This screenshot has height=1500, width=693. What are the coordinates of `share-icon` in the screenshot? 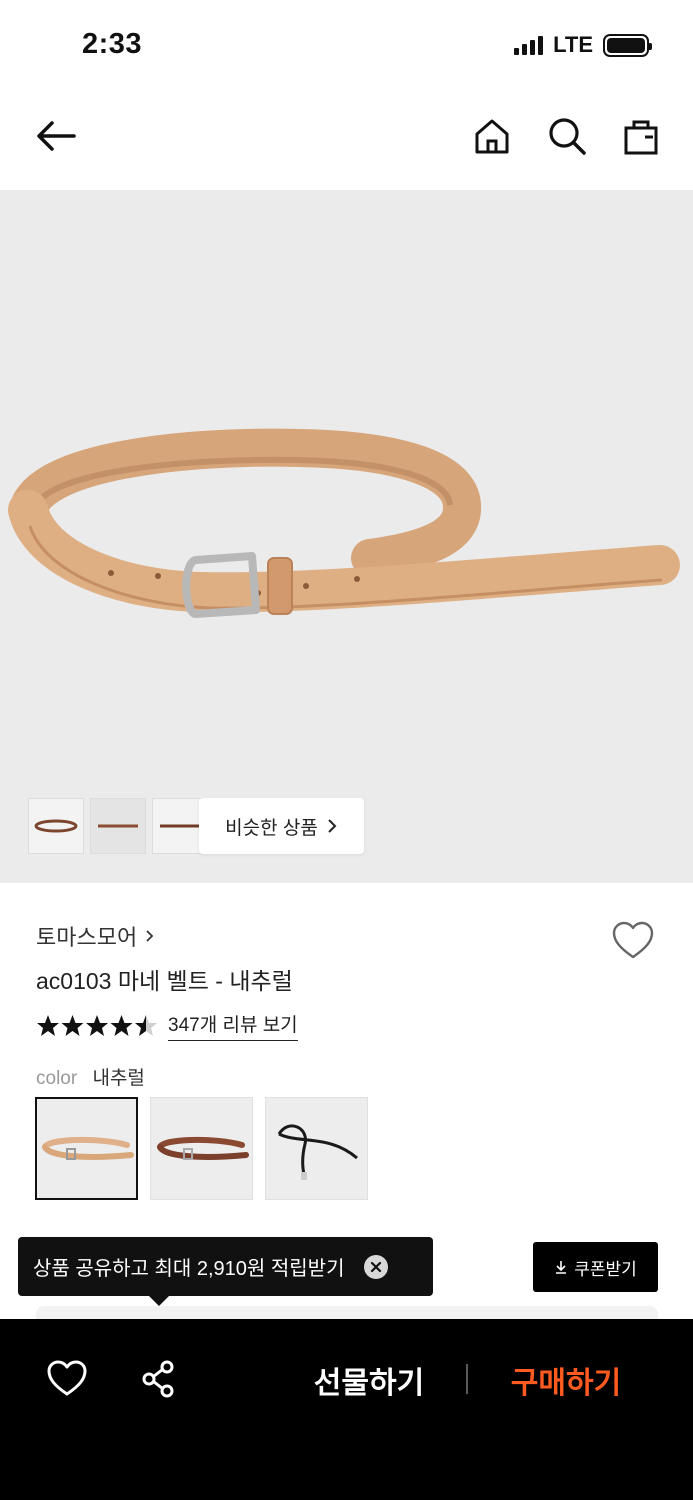 It's located at (158, 1379).